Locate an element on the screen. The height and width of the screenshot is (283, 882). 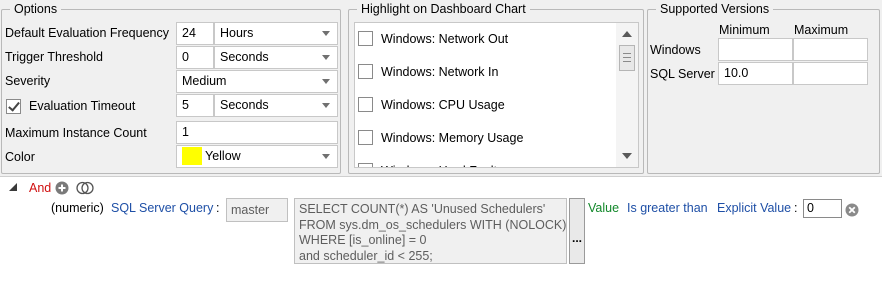
frequency-unit-value: Hours is located at coordinates (237, 33).